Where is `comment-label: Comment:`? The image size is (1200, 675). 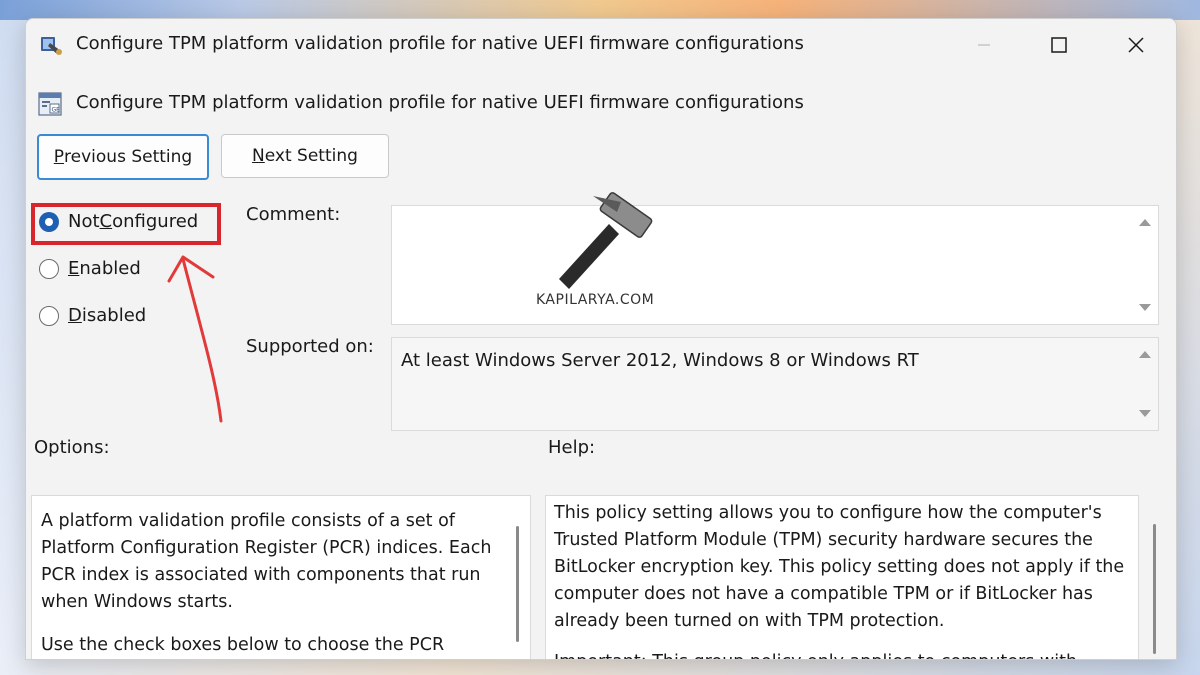 comment-label: Comment: is located at coordinates (293, 214).